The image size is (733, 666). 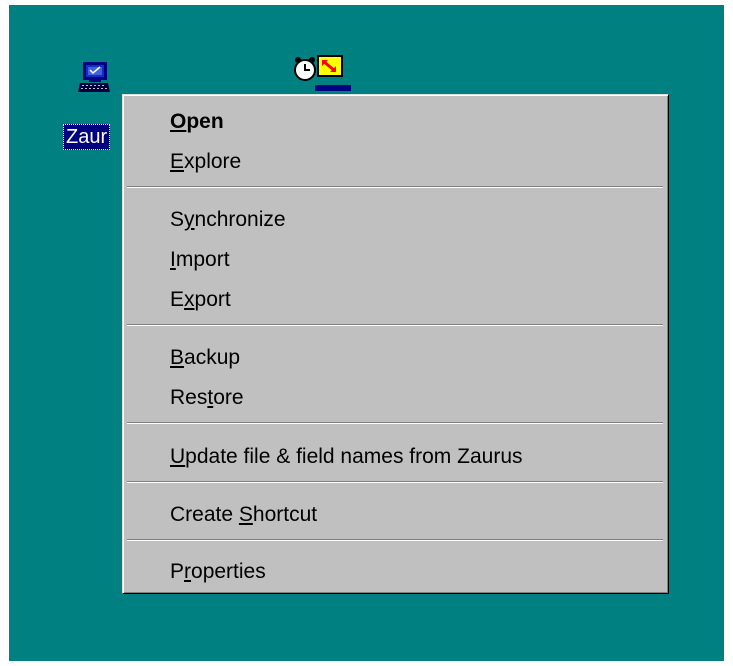 I want to click on menu-item-properties: Properties, so click(x=218, y=572).